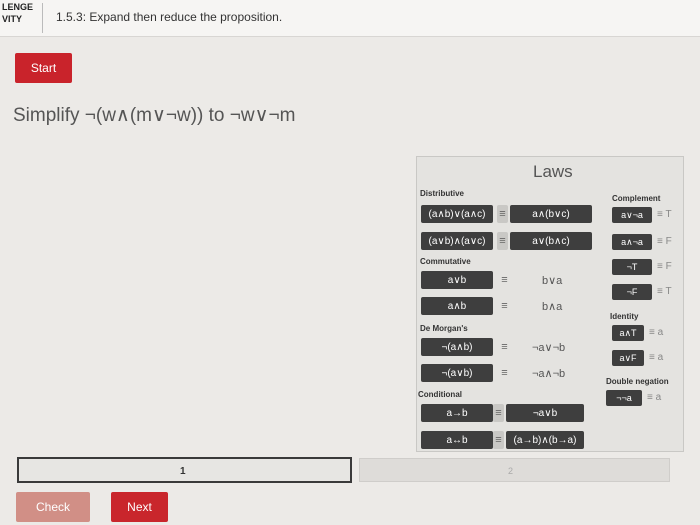  What do you see at coordinates (628, 358) in the screenshot?
I see `law-identity-2-left: a∨F` at bounding box center [628, 358].